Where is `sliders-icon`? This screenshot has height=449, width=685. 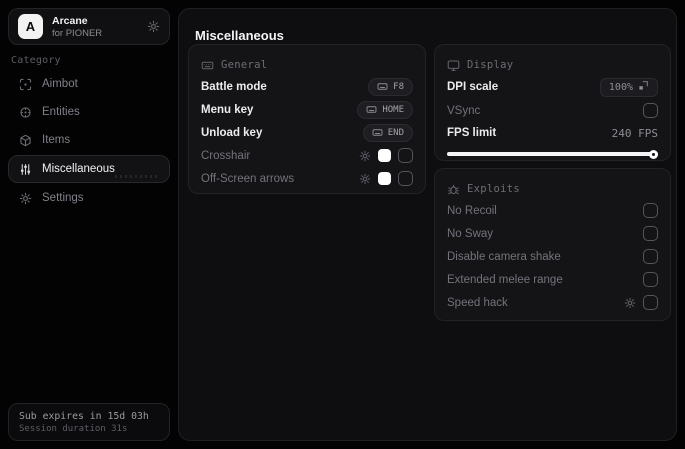 sliders-icon is located at coordinates (25, 169).